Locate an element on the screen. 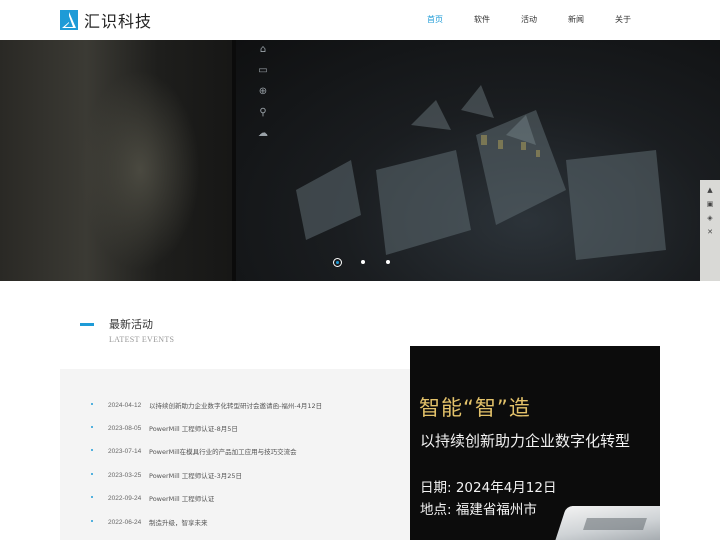  cloud-icon: ☁ is located at coordinates (263, 133).